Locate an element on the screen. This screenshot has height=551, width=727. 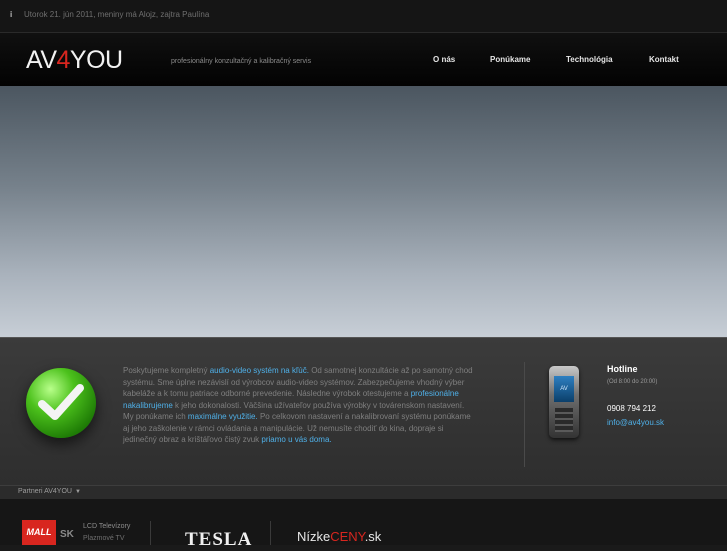
tesla-logo: TESLA is located at coordinates (218, 540).